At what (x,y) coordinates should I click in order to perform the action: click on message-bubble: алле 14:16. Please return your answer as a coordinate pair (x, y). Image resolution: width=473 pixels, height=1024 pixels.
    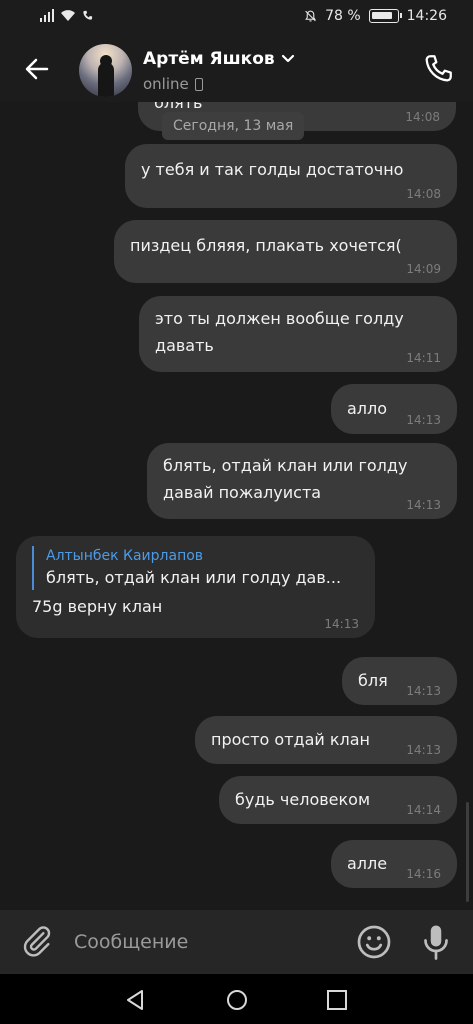
    Looking at the image, I should click on (394, 864).